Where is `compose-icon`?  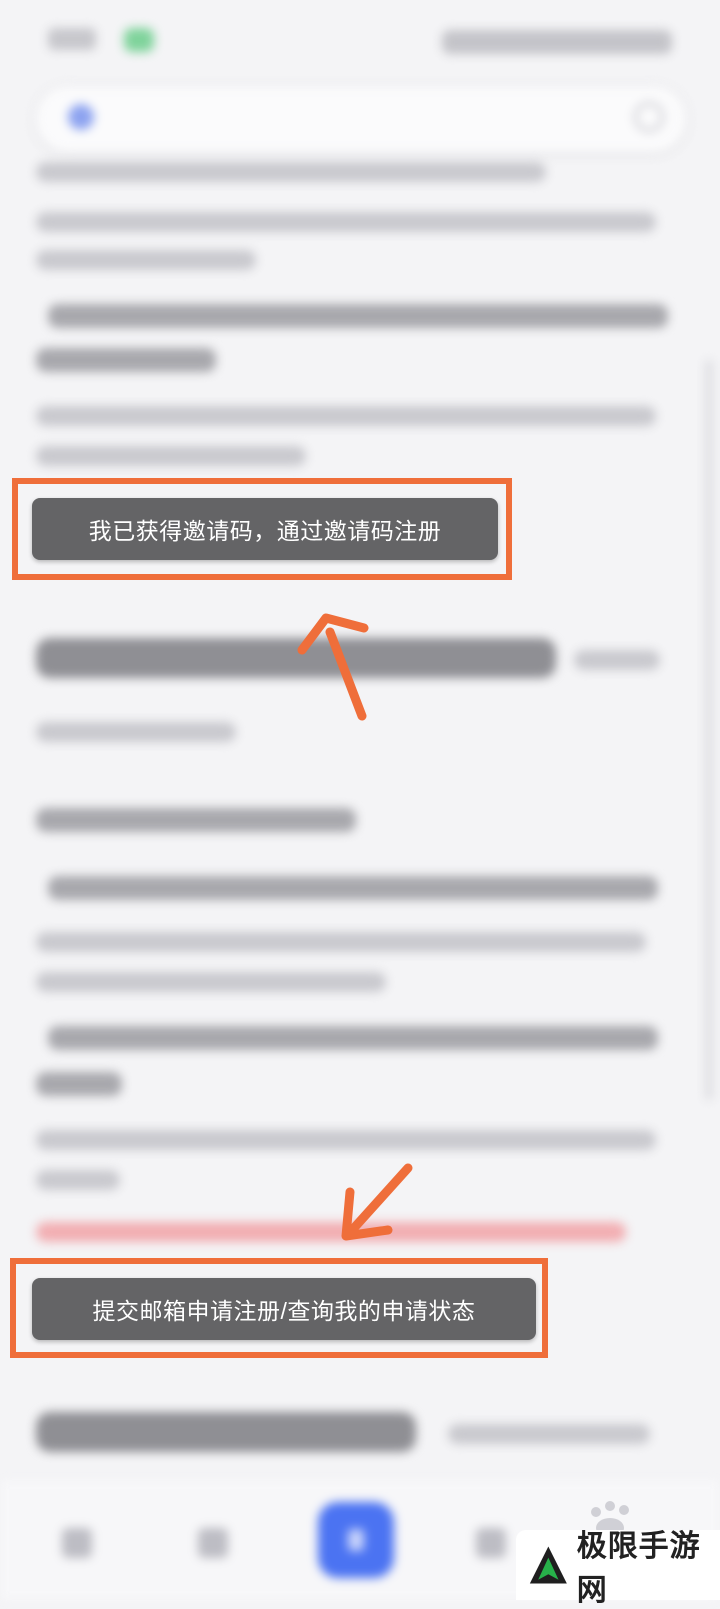 compose-icon is located at coordinates (213, 1543).